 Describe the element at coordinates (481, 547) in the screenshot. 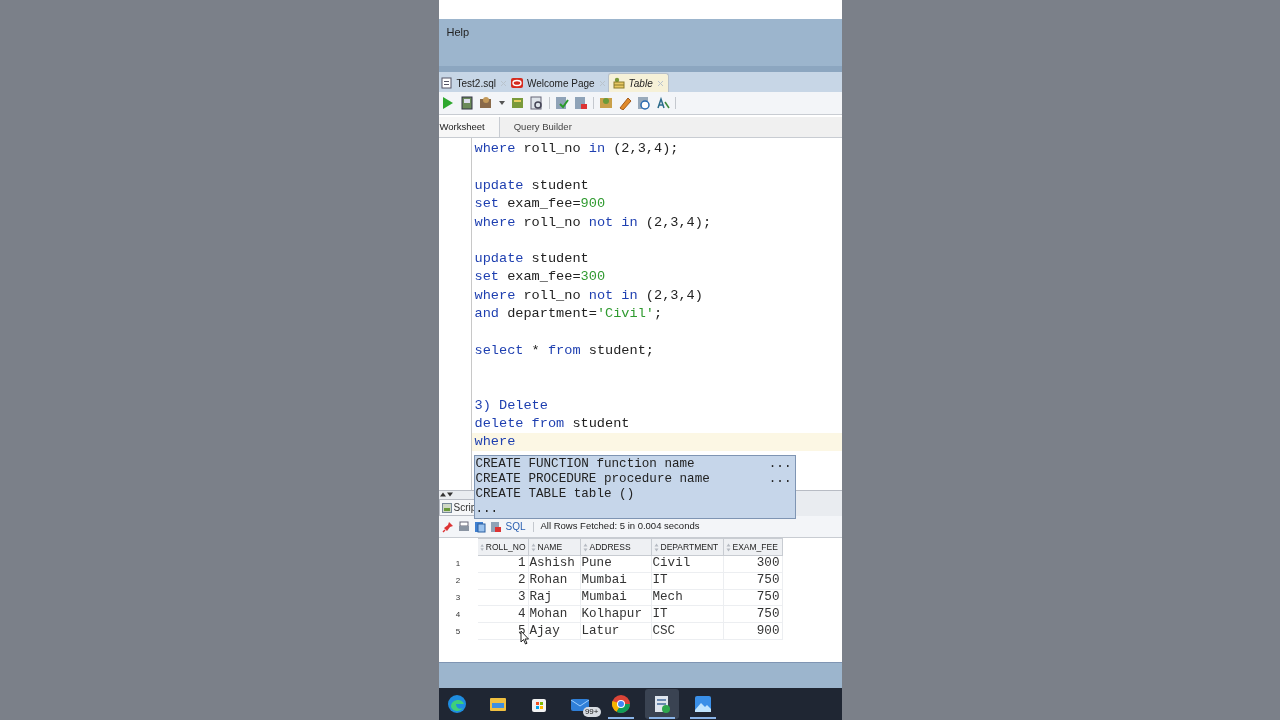

I see `sort-icon` at that location.